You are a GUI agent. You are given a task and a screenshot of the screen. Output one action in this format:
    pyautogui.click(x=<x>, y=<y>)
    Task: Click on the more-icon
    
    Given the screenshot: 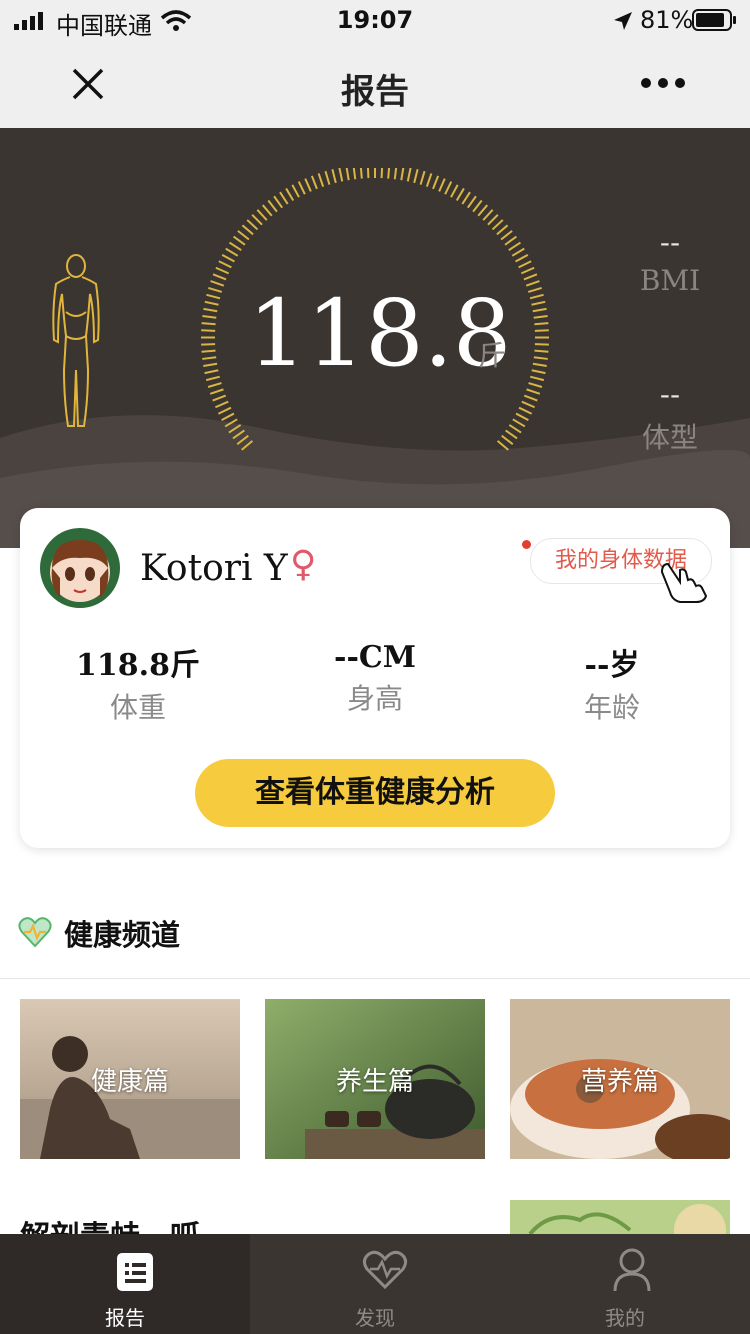 What is the action you would take?
    pyautogui.click(x=663, y=83)
    